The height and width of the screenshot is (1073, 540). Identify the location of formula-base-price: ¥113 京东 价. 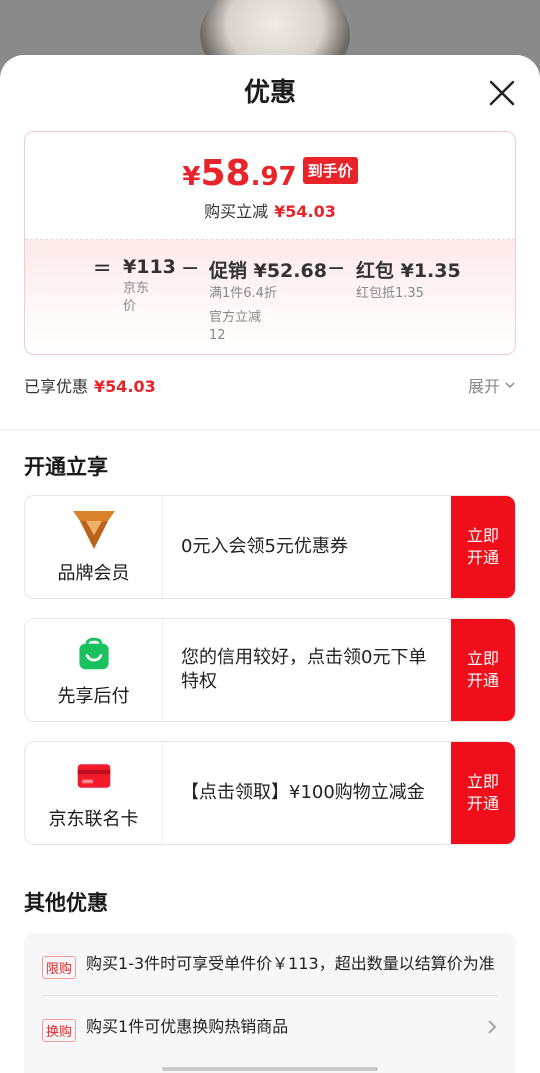
(149, 285).